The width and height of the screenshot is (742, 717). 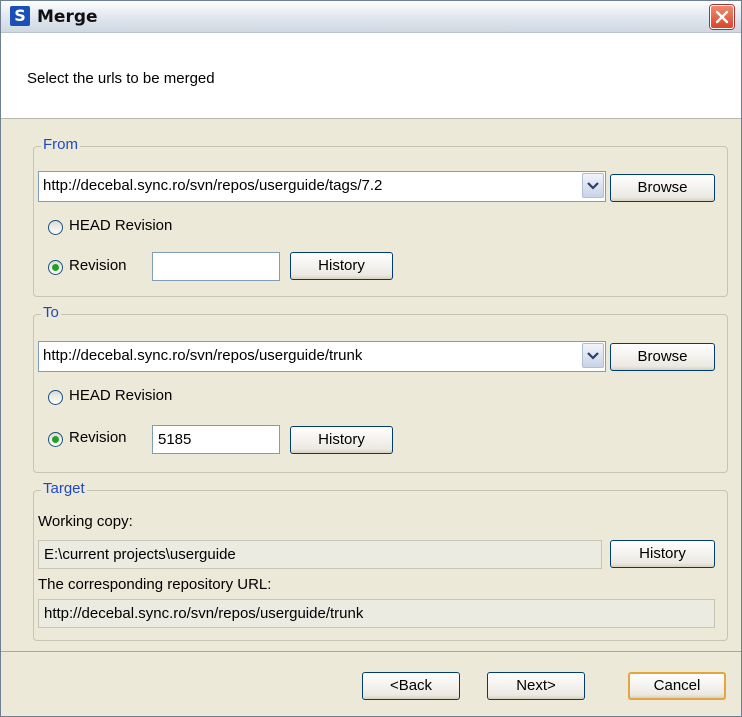 What do you see at coordinates (341, 440) in the screenshot?
I see `to-history-button: History` at bounding box center [341, 440].